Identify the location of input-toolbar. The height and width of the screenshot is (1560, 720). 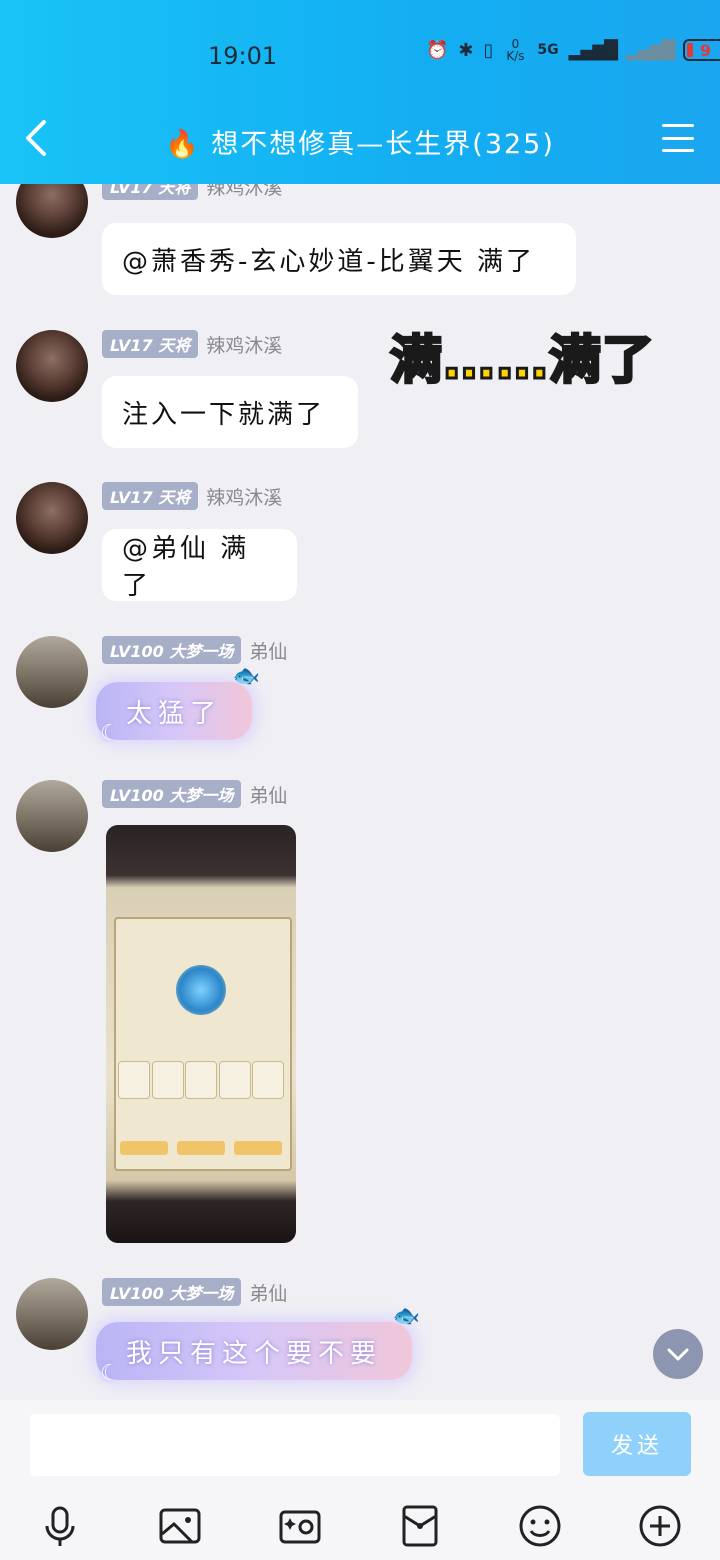
(360, 1526).